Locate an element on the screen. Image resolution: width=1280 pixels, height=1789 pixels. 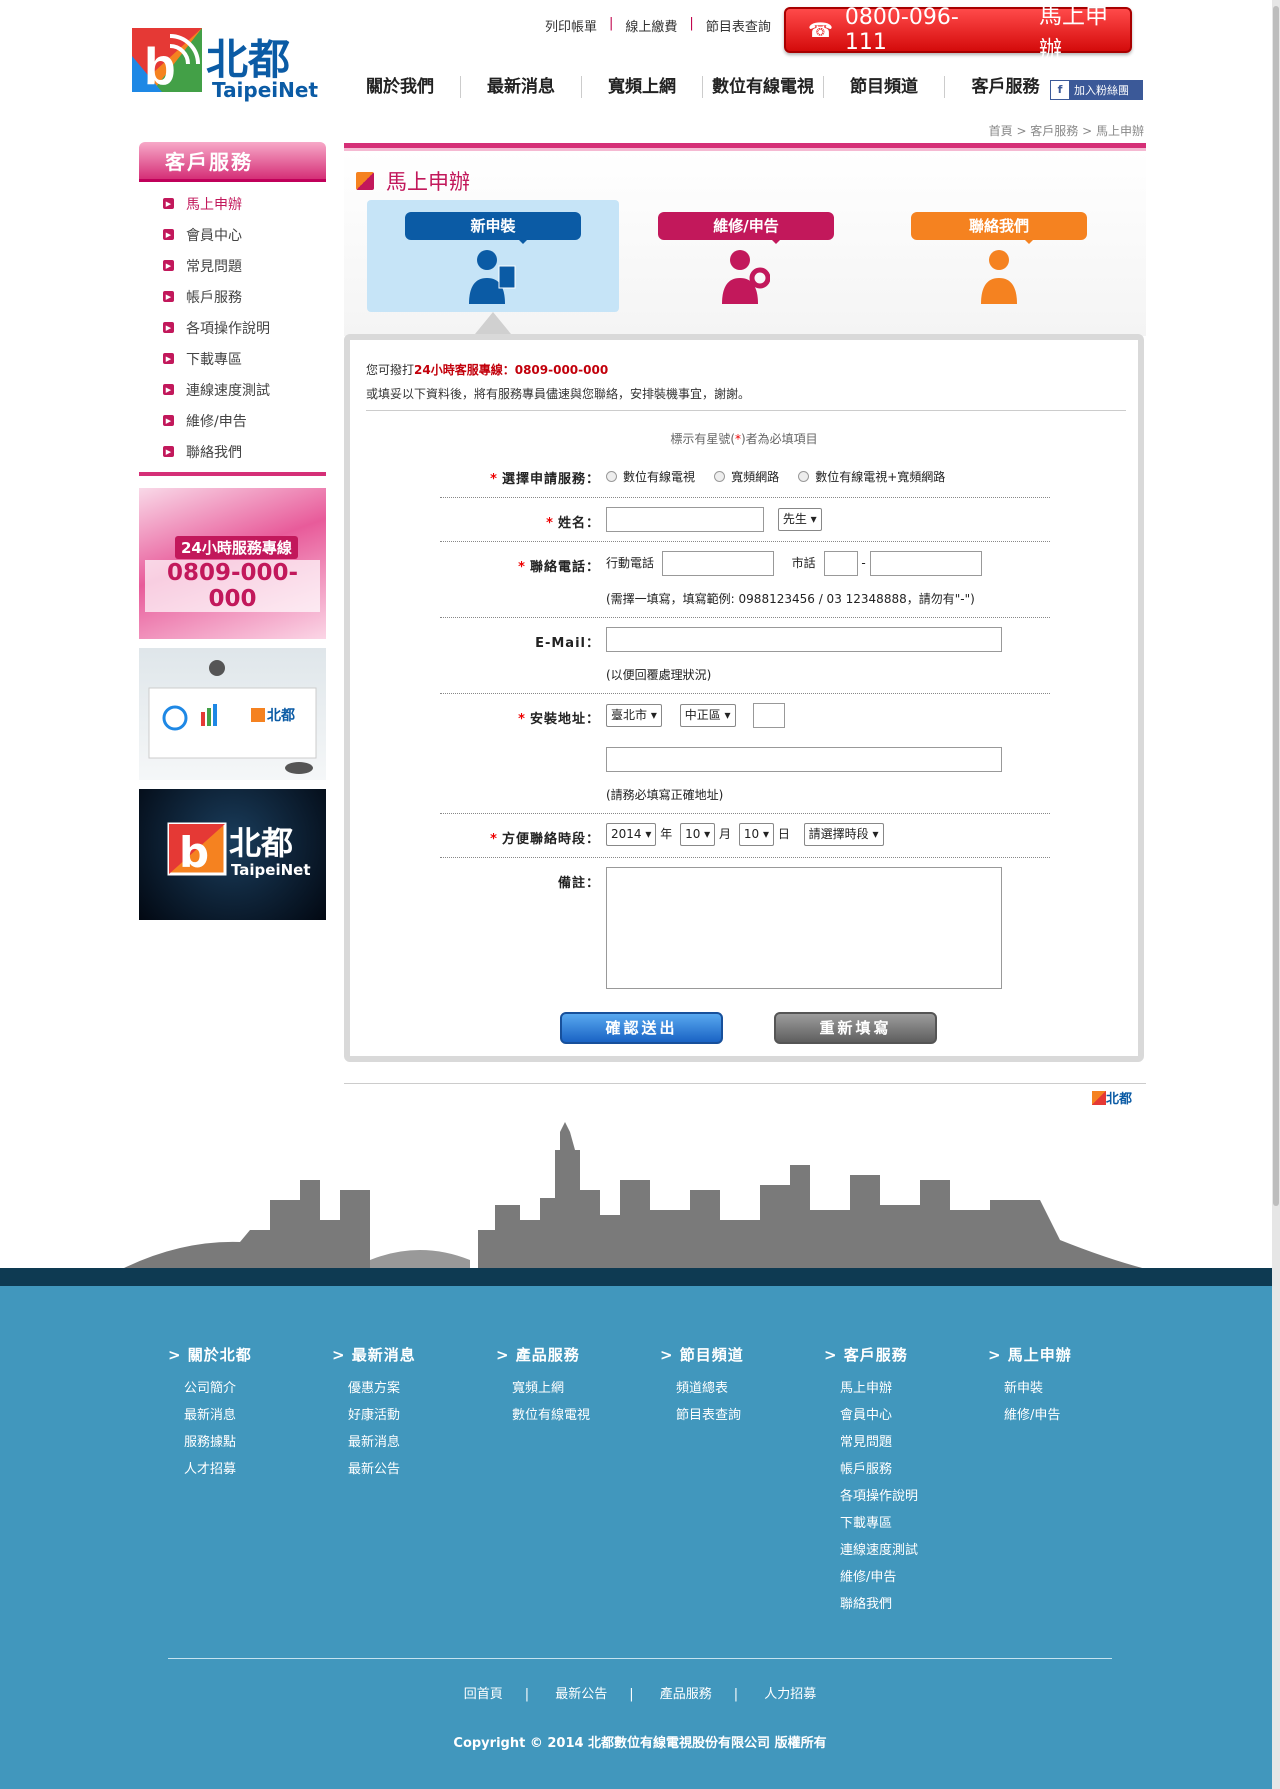
footer-link: 寬頻上網 is located at coordinates (578, 1390).